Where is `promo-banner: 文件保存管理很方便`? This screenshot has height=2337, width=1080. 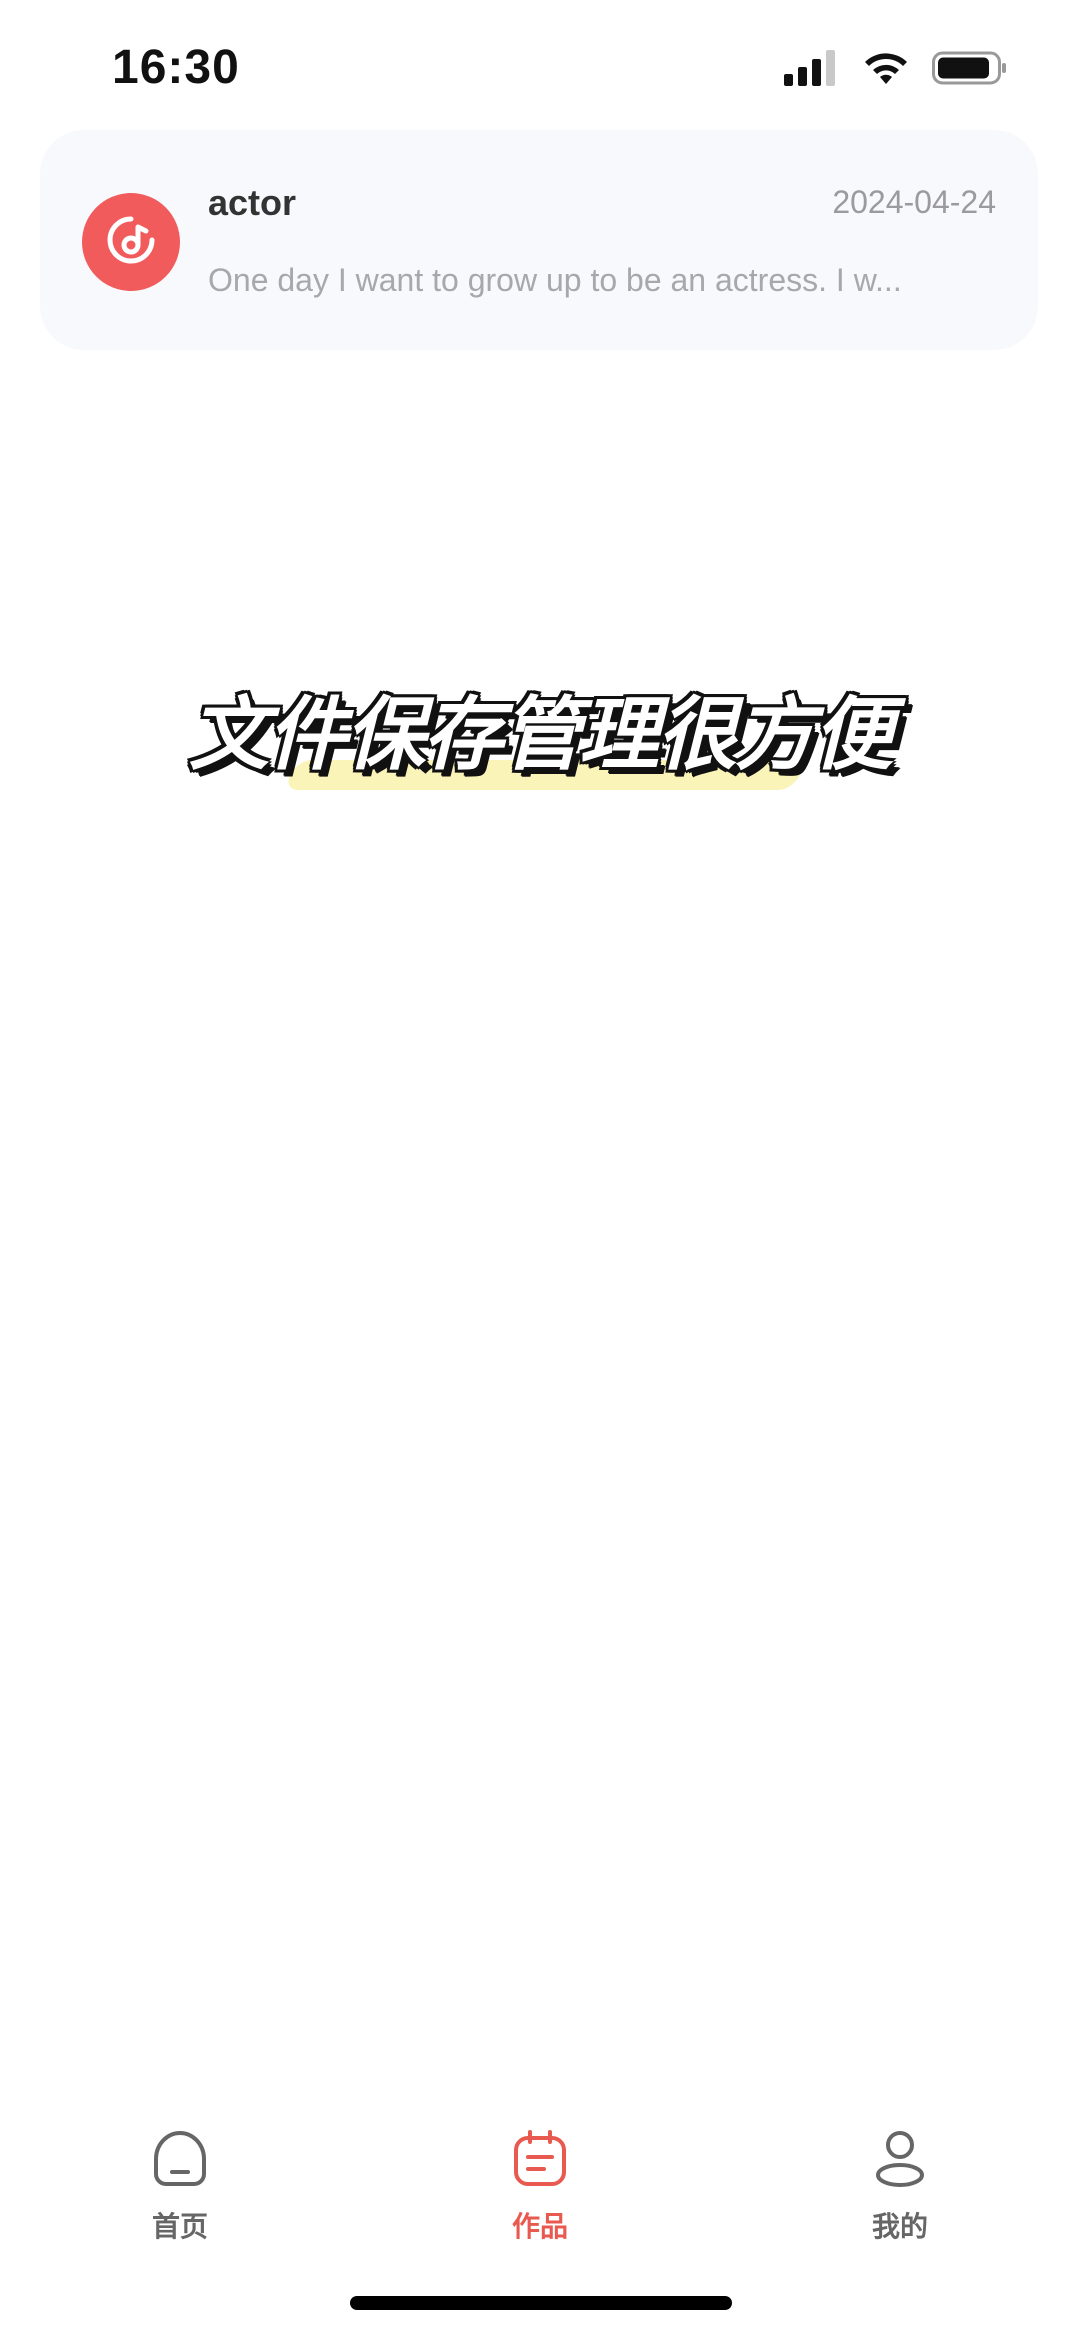
promo-banner: 文件保存管理很方便 is located at coordinates (540, 735).